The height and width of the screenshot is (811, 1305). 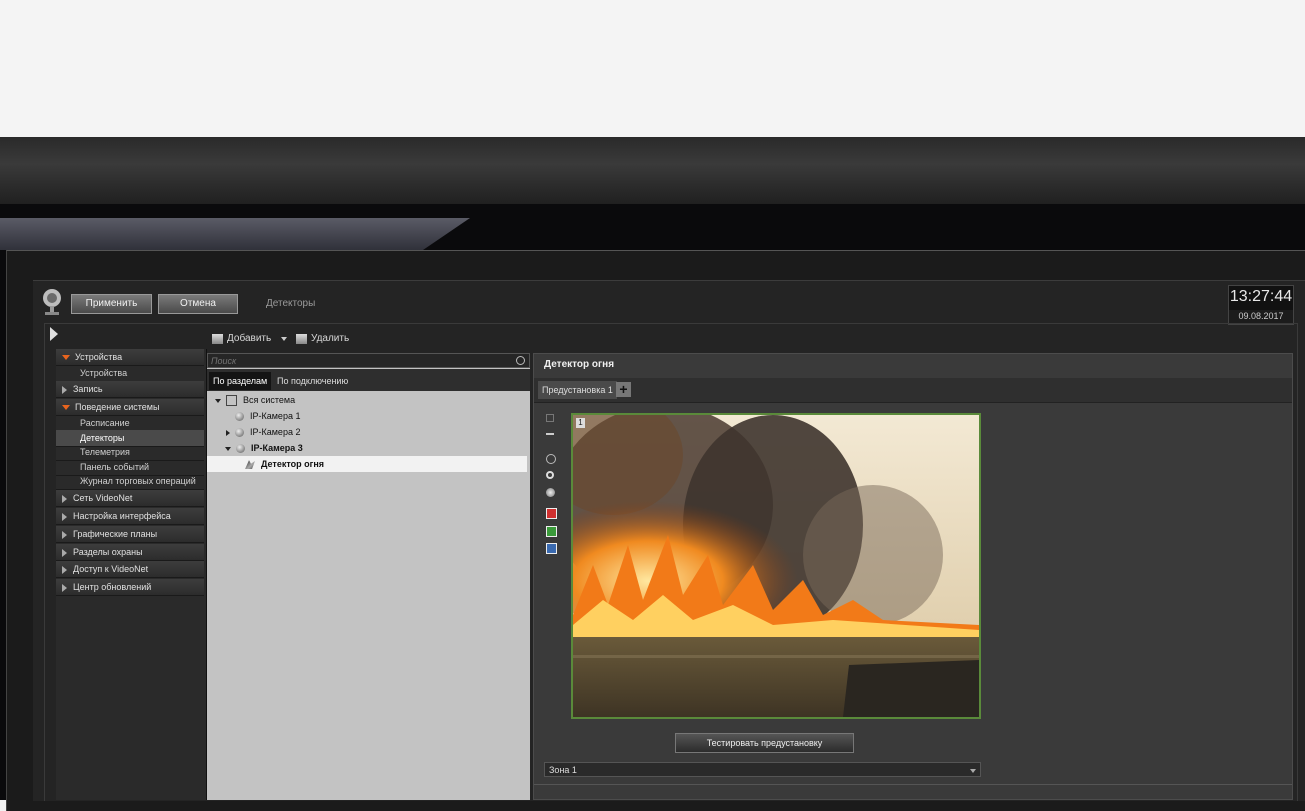 I want to click on bezel-highlight, so click(x=235, y=234).